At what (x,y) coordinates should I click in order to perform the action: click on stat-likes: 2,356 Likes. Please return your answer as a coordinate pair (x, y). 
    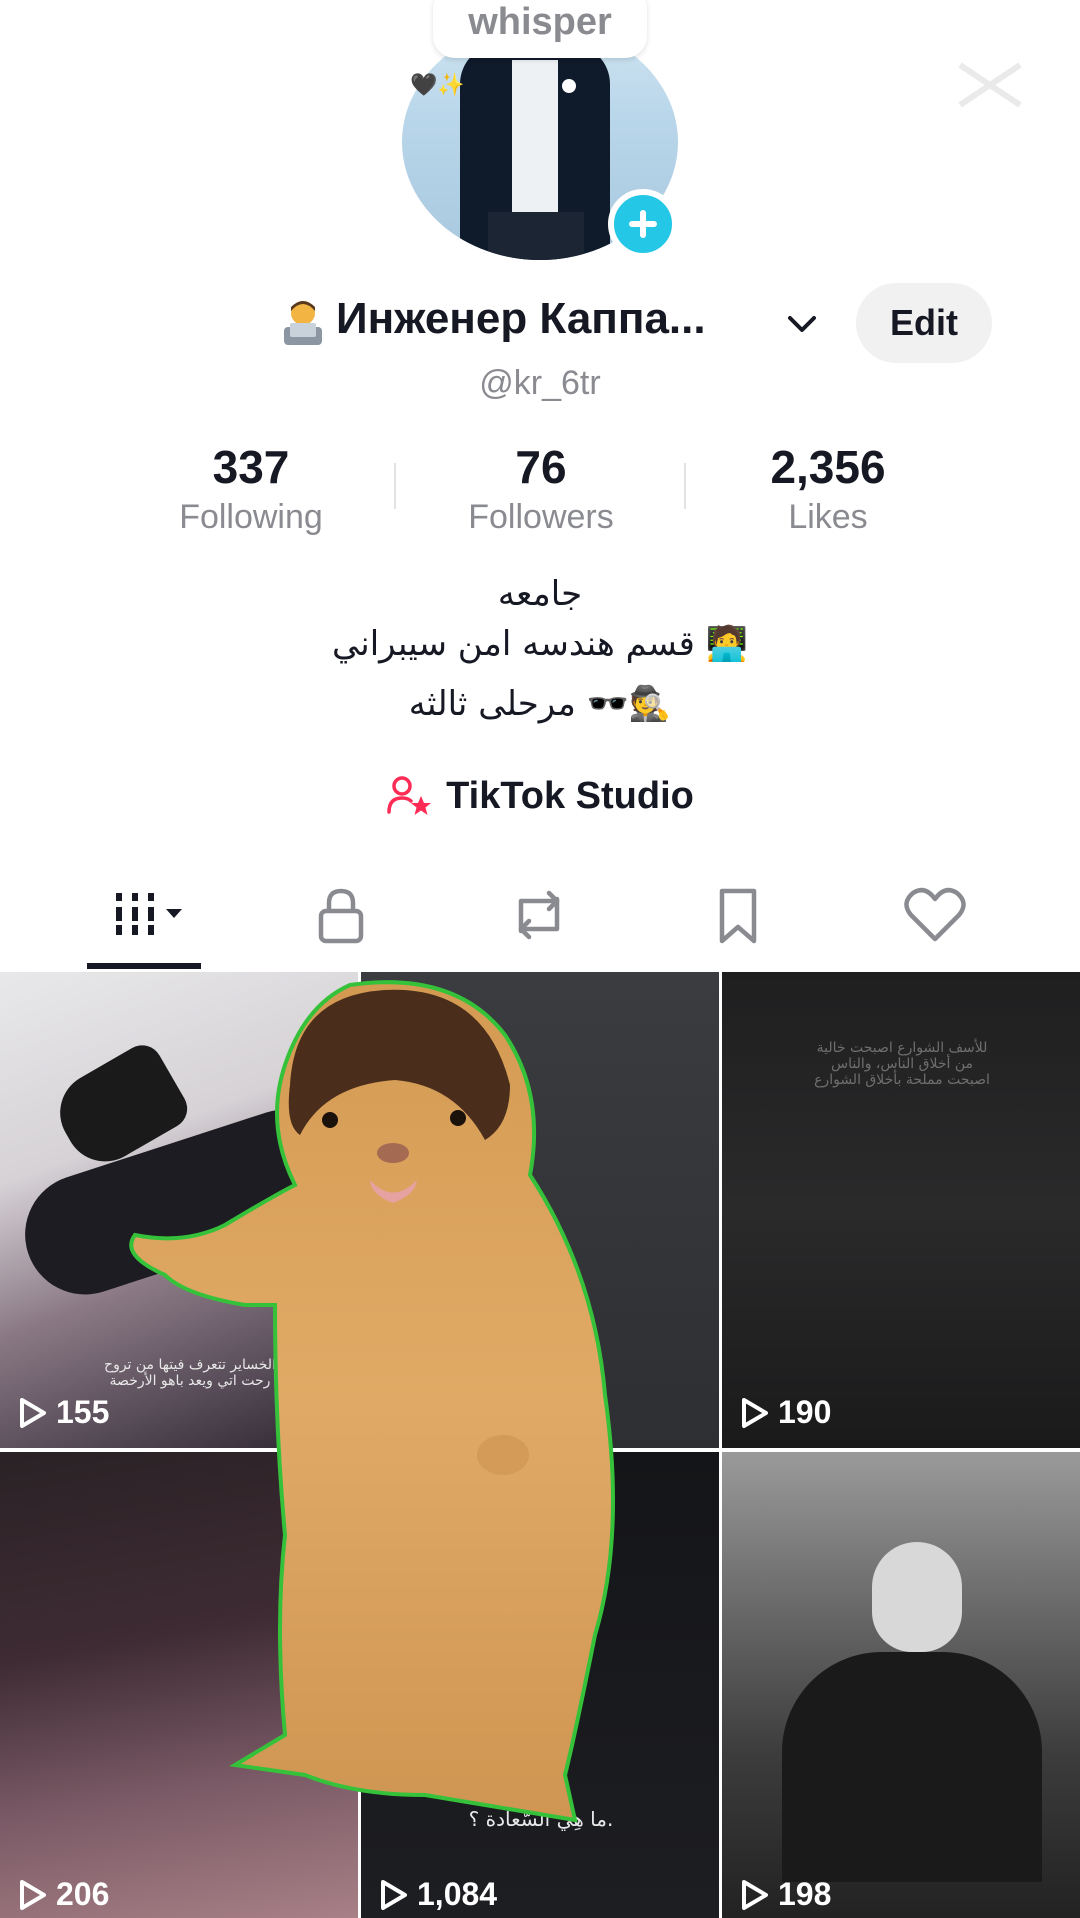
    Looking at the image, I should click on (828, 488).